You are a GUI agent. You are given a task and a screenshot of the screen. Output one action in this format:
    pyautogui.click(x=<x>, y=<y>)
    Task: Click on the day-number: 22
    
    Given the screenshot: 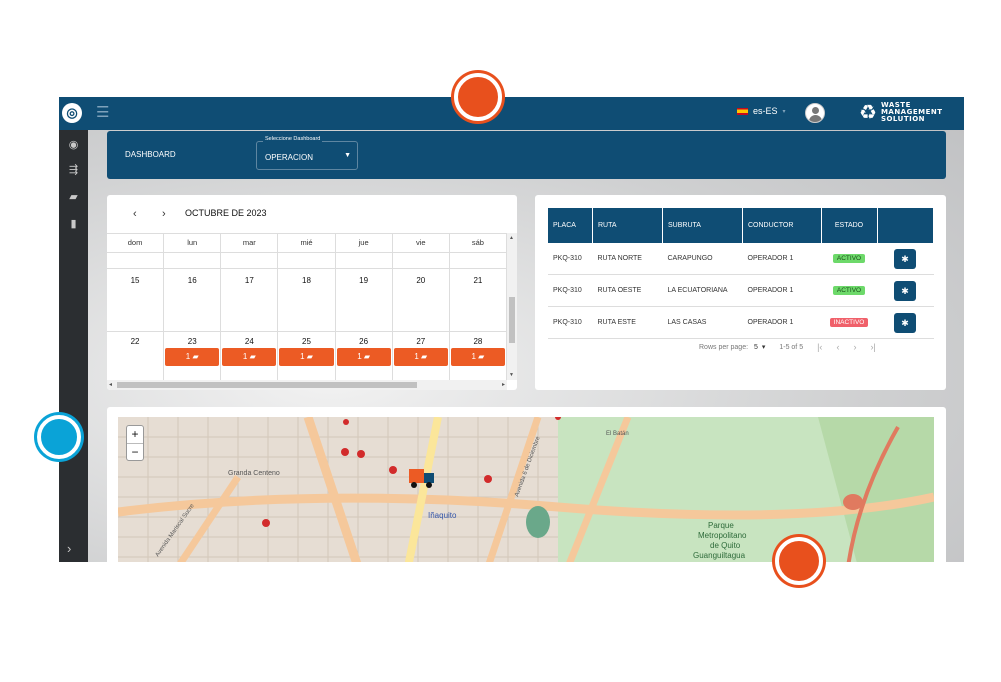 What is the action you would take?
    pyautogui.click(x=135, y=341)
    